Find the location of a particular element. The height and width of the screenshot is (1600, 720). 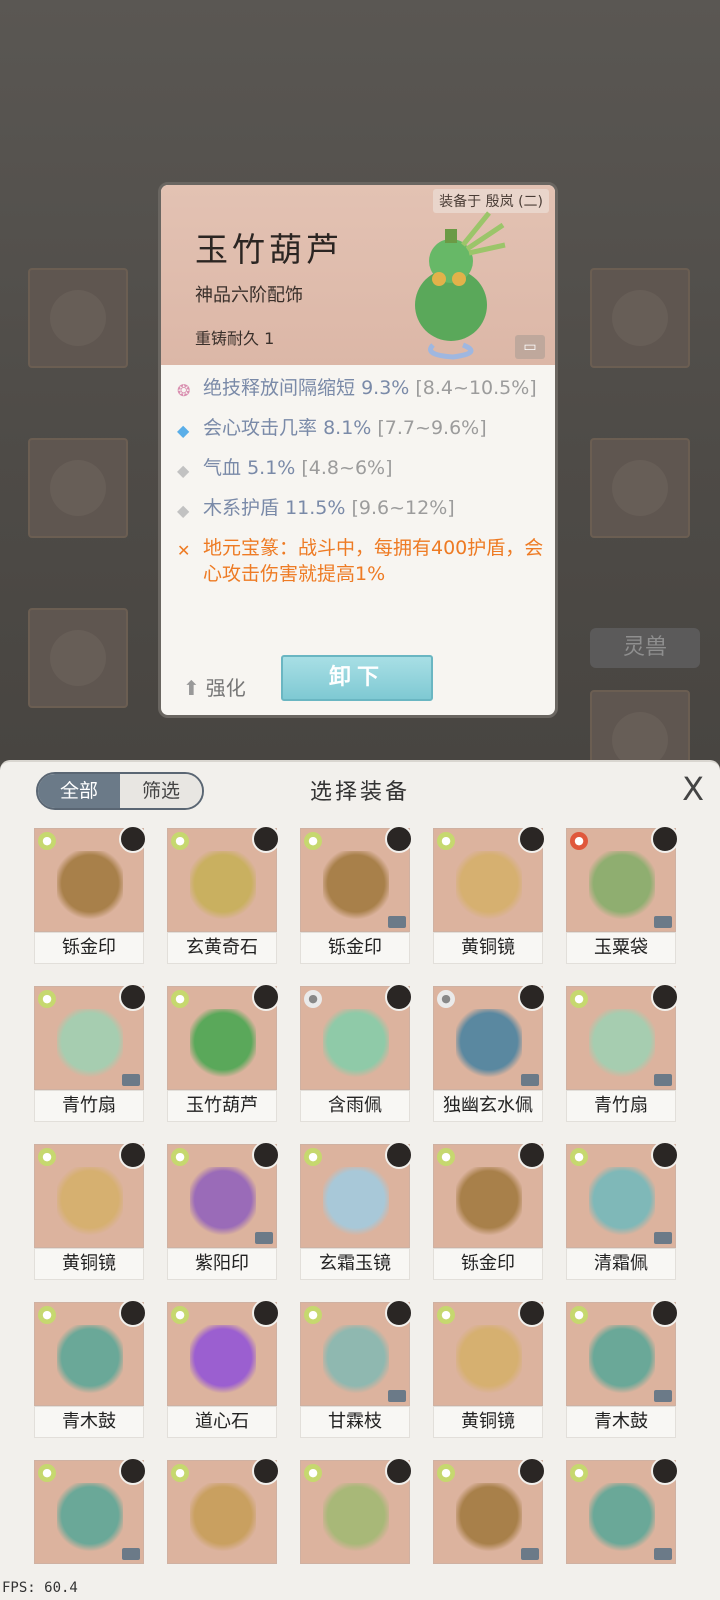

special-effect: ✕ 地元宝篆：战斗中，每拥有400护盾，会心攻击伤害就提高1% is located at coordinates (360, 561).